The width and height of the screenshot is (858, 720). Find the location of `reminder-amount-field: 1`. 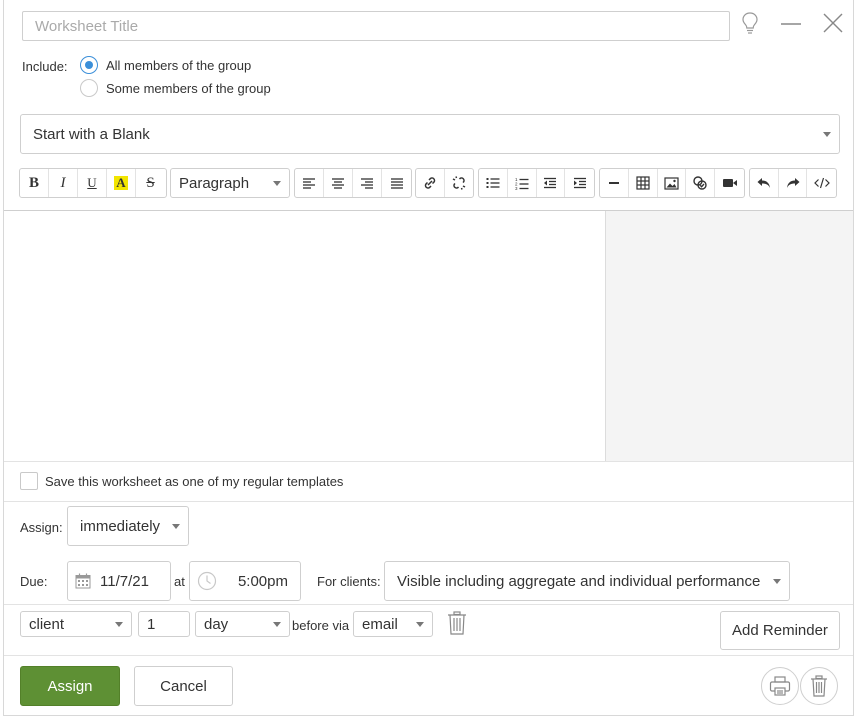

reminder-amount-field: 1 is located at coordinates (164, 624).